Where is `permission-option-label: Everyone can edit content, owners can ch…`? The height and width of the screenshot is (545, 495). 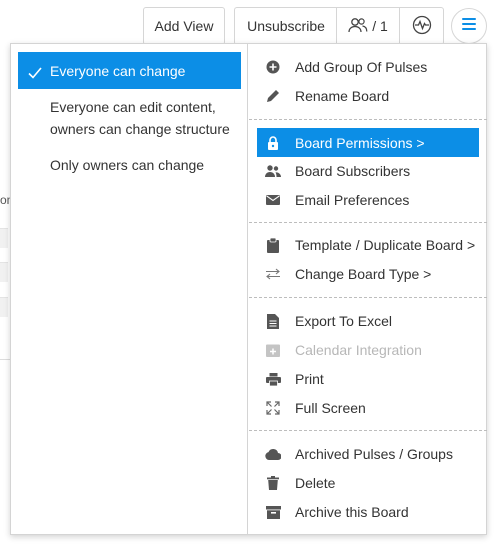 permission-option-label: Everyone can edit content, owners can ch… is located at coordinates (140, 118).